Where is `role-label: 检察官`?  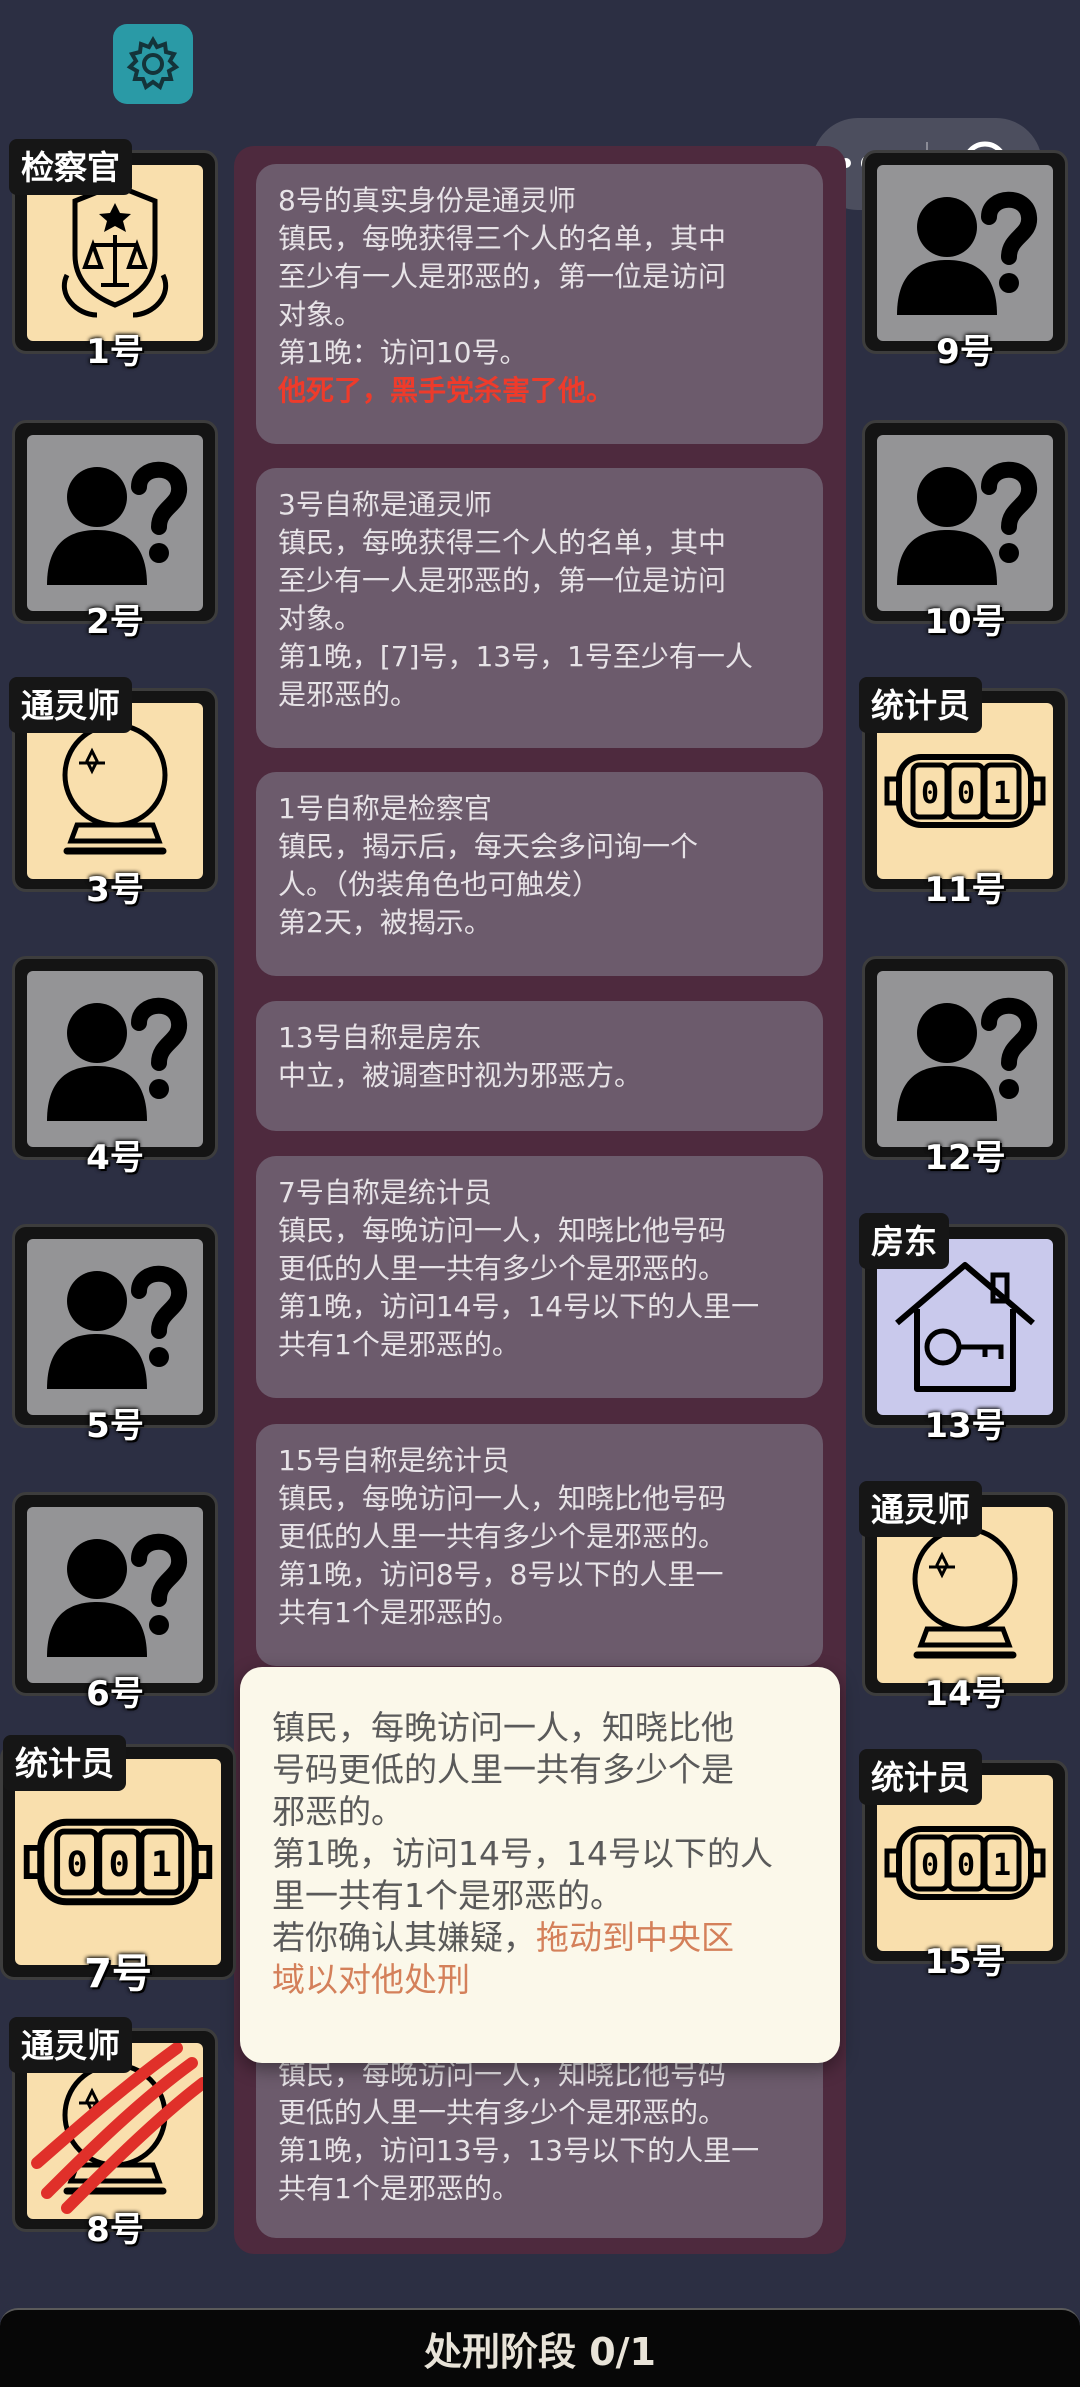
role-label: 检察官 is located at coordinates (70, 167).